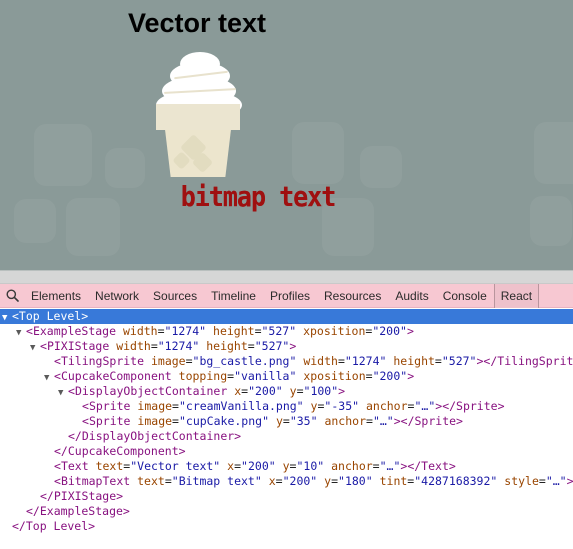  I want to click on tab-react: React, so click(516, 295).